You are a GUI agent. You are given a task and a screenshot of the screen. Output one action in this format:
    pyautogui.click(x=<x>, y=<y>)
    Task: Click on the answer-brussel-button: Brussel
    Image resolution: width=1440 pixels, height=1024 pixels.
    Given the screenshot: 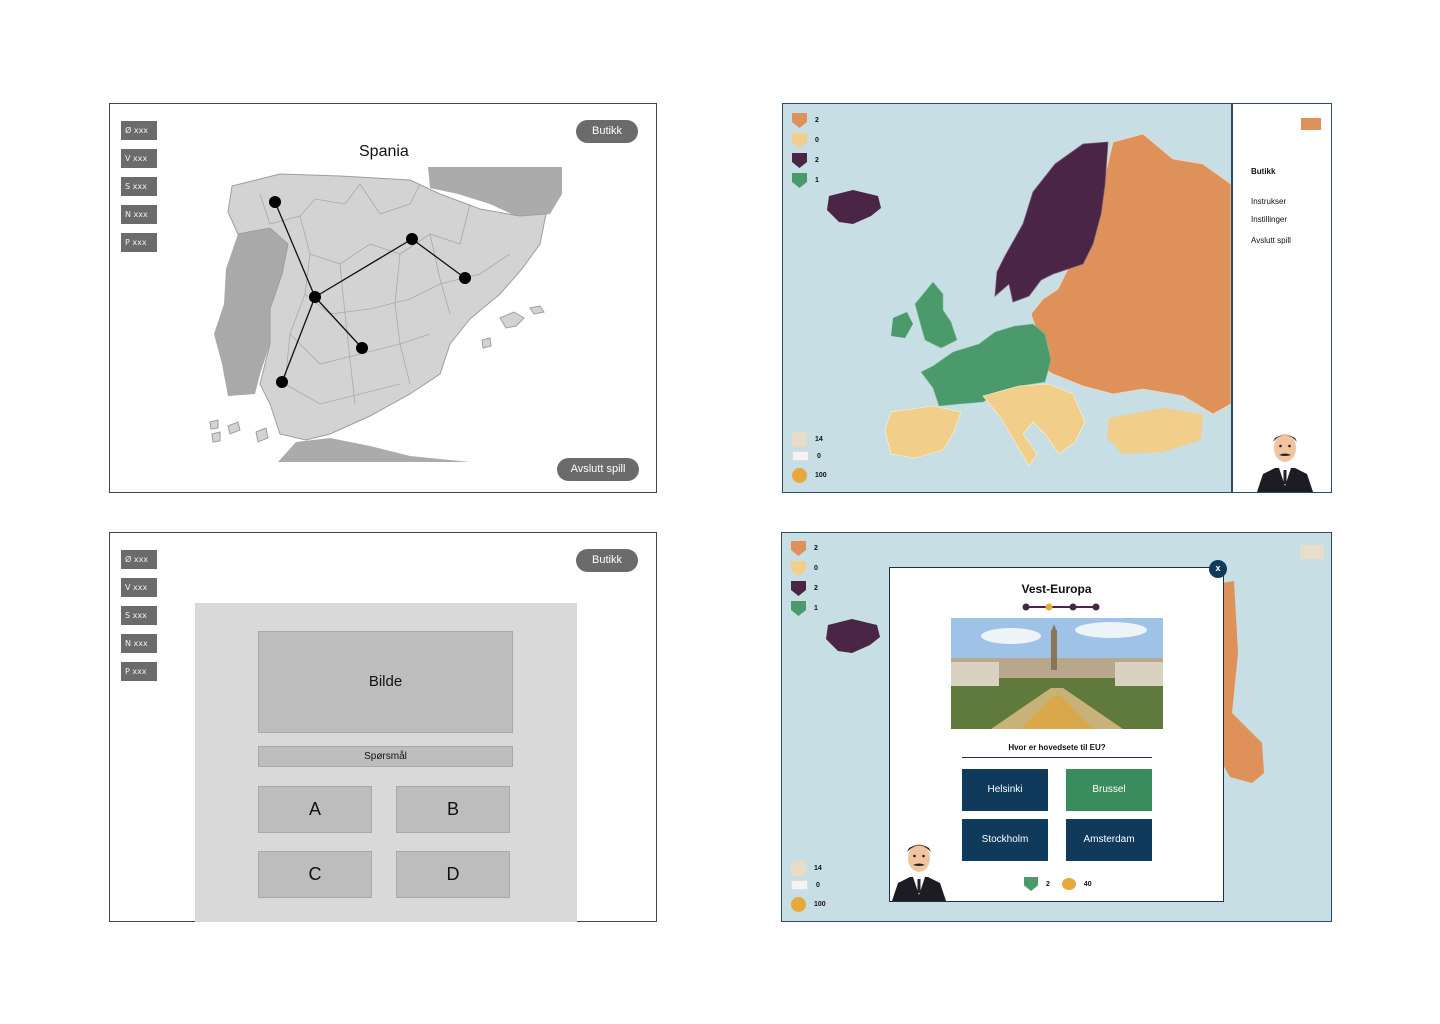 What is the action you would take?
    pyautogui.click(x=1109, y=790)
    